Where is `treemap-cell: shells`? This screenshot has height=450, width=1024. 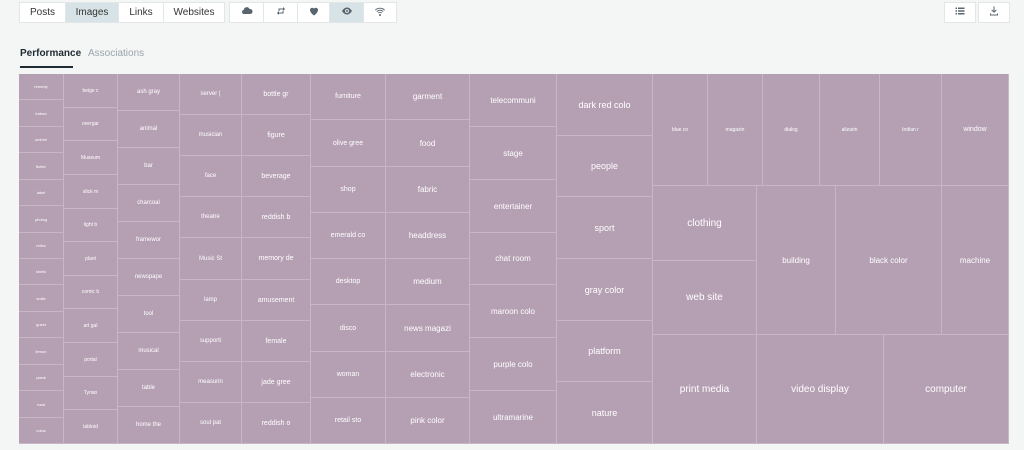 treemap-cell: shells is located at coordinates (41, 272).